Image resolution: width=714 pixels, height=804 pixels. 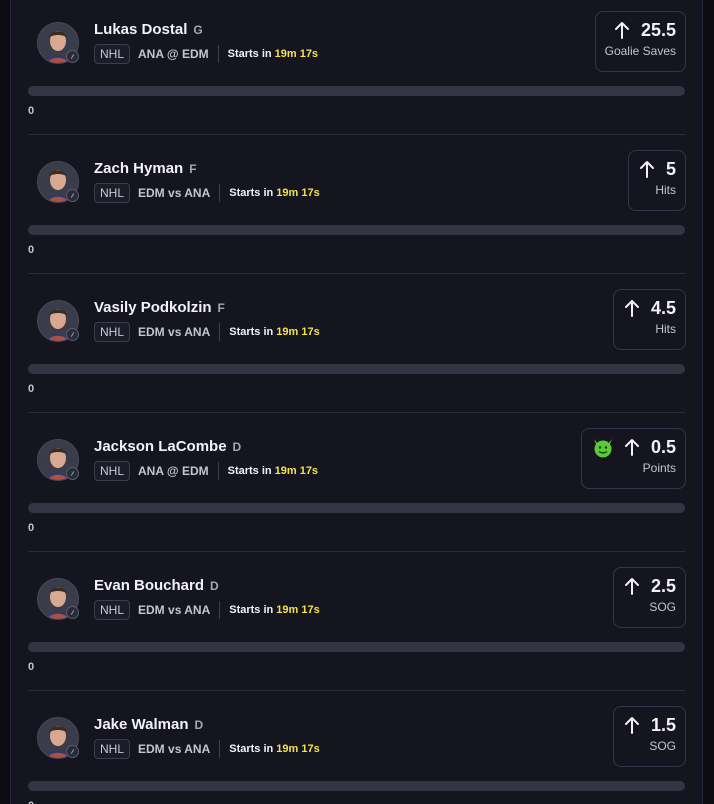 I want to click on stat-type: Points, so click(x=659, y=468).